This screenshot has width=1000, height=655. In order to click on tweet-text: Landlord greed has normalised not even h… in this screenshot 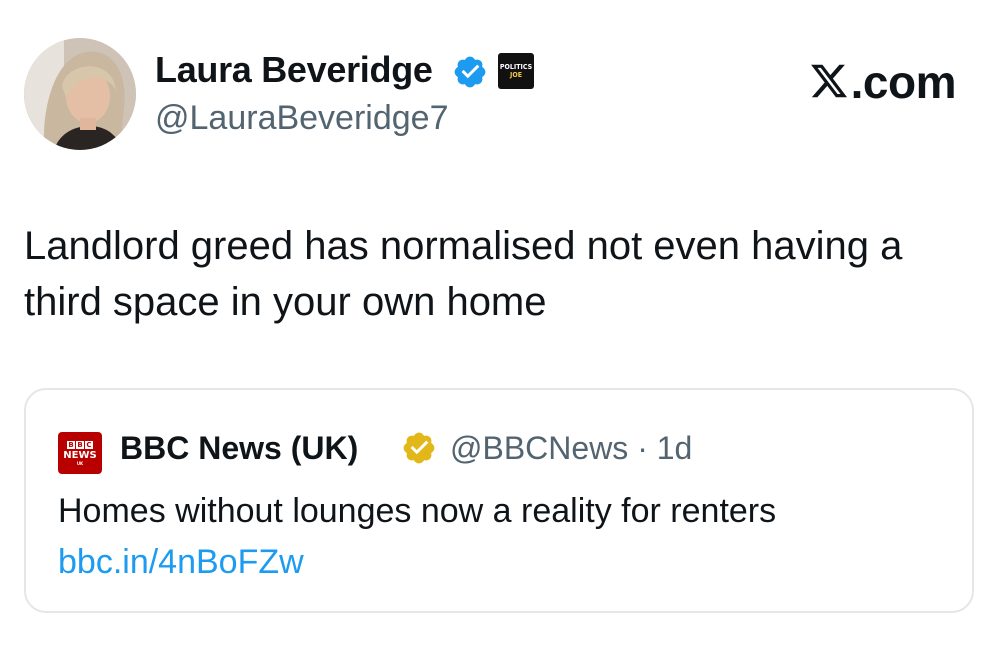, I will do `click(463, 274)`.